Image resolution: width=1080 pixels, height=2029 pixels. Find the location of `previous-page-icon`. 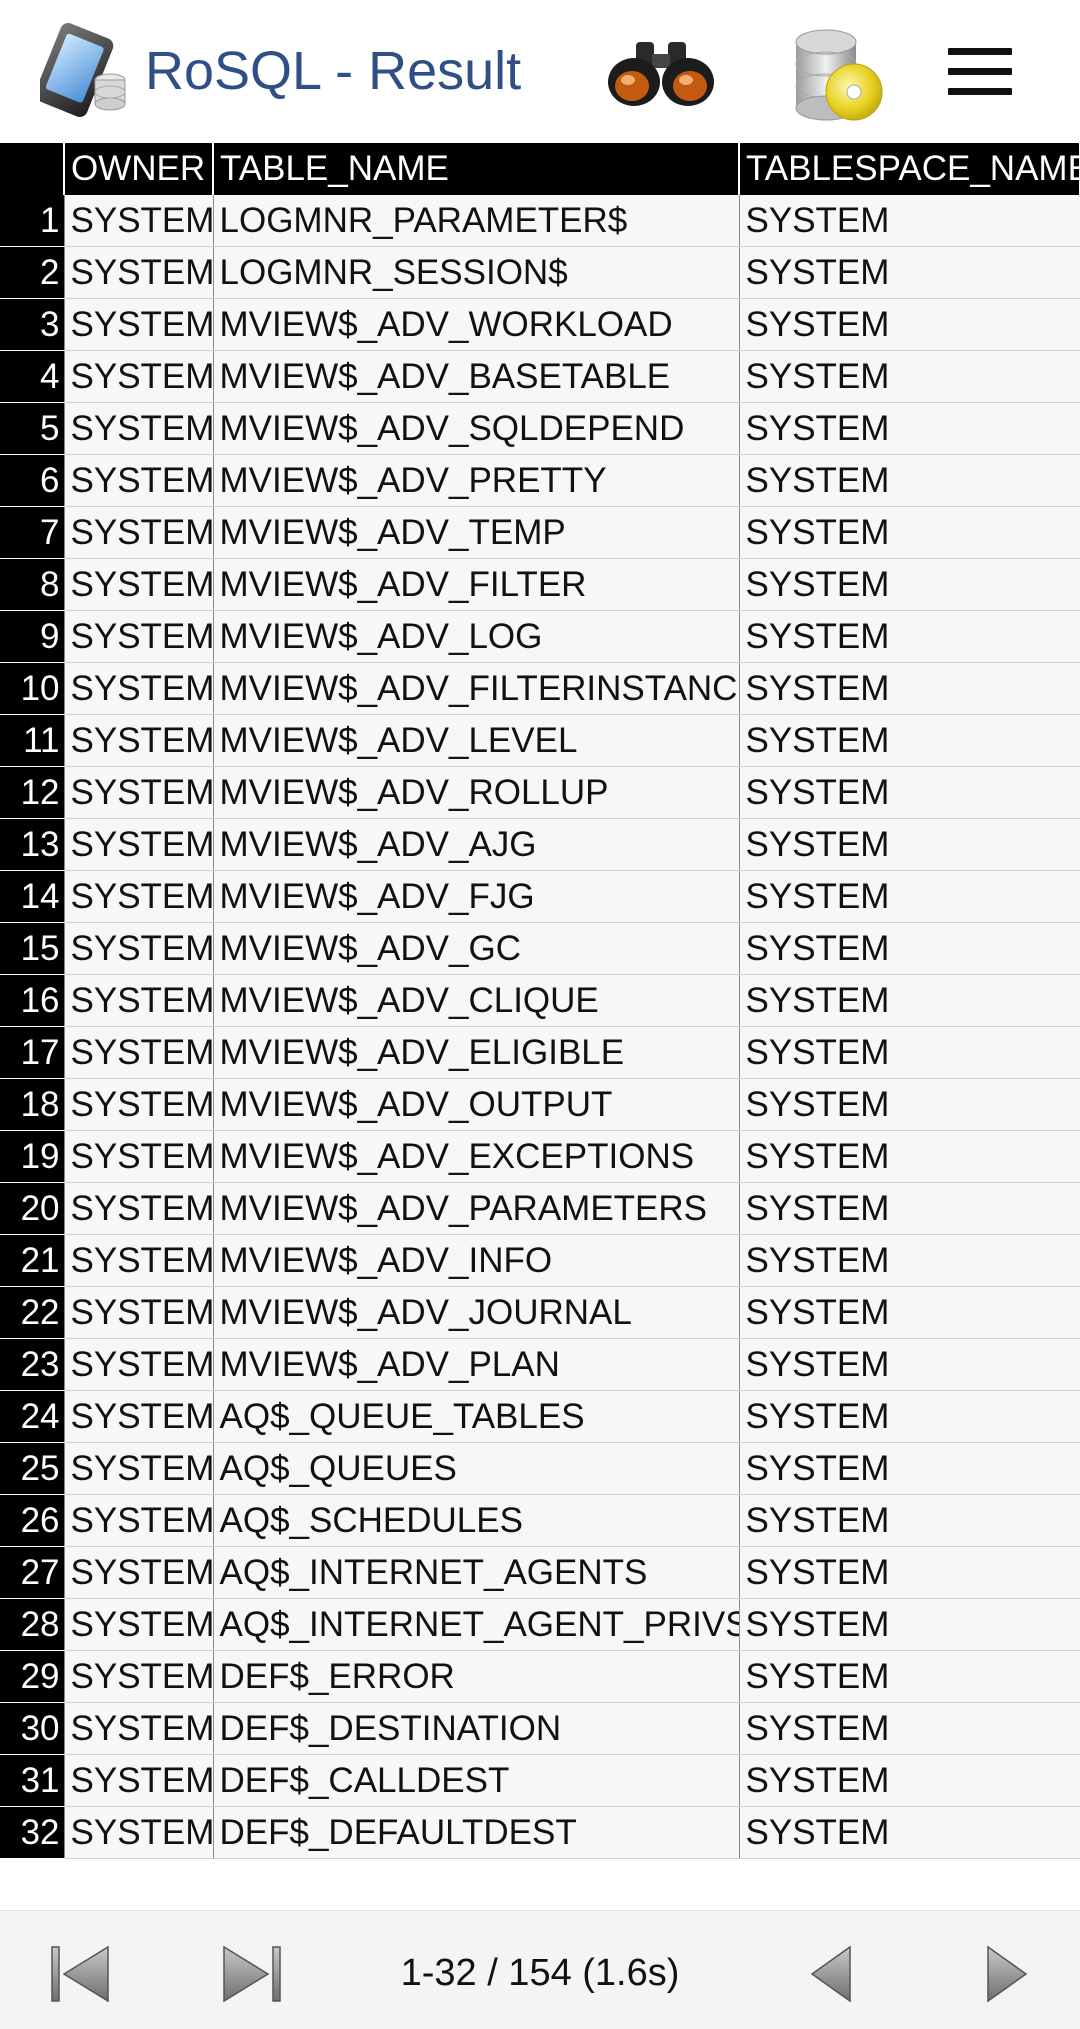

previous-page-icon is located at coordinates (835, 1974).